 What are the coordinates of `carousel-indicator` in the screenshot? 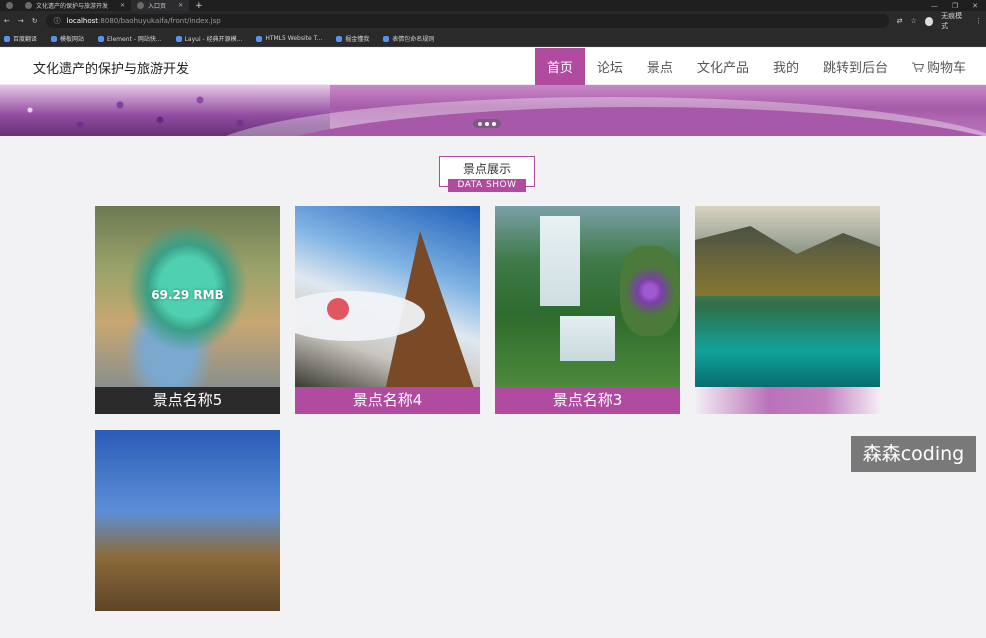 It's located at (487, 123).